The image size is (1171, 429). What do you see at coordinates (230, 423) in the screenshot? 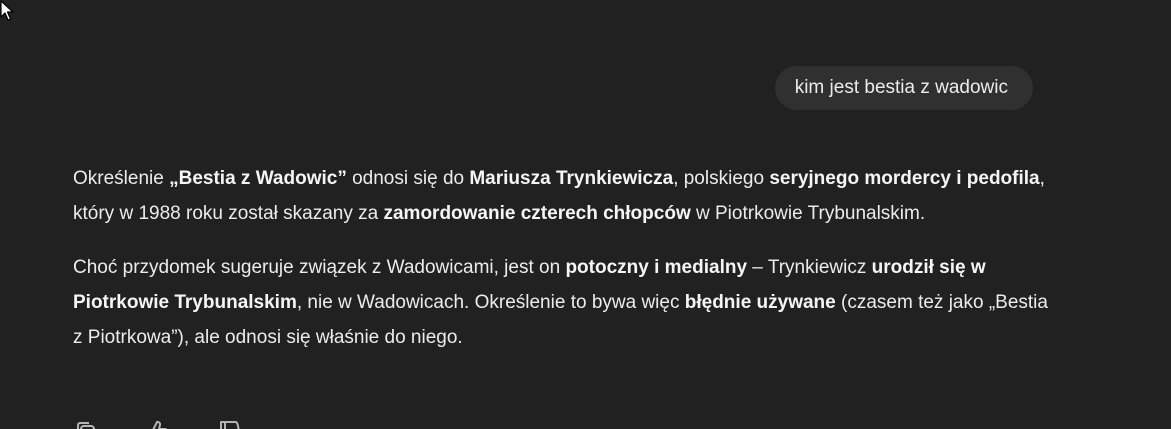
I see `thumbs-down-icon` at bounding box center [230, 423].